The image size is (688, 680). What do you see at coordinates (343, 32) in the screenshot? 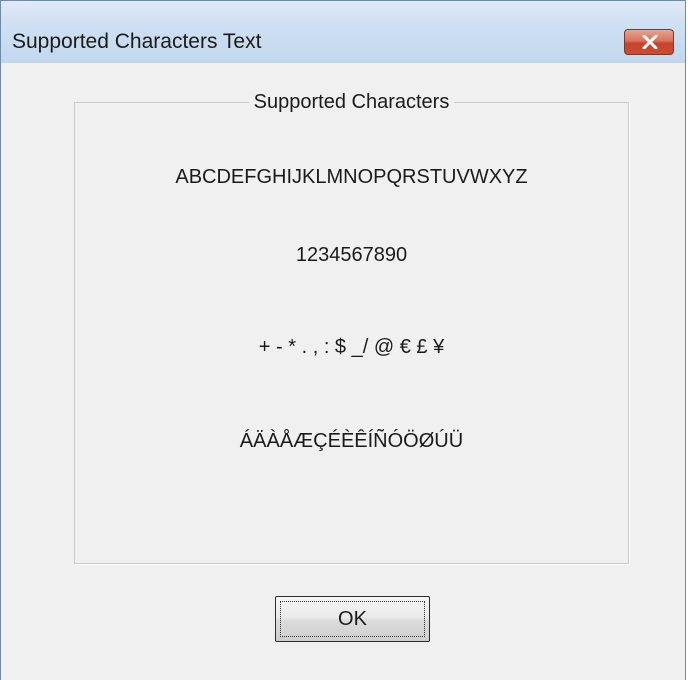
I see `title-bar: Supported Characters Text` at bounding box center [343, 32].